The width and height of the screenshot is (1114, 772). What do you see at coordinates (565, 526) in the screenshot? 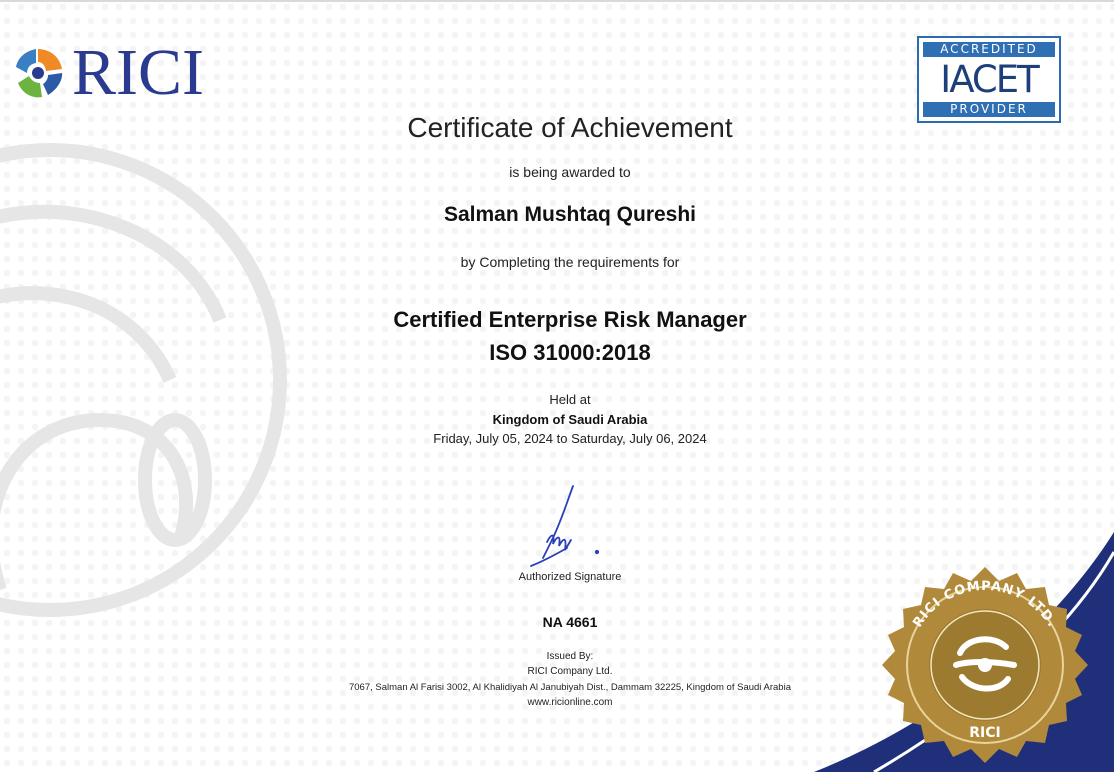
I see `signature-image` at bounding box center [565, 526].